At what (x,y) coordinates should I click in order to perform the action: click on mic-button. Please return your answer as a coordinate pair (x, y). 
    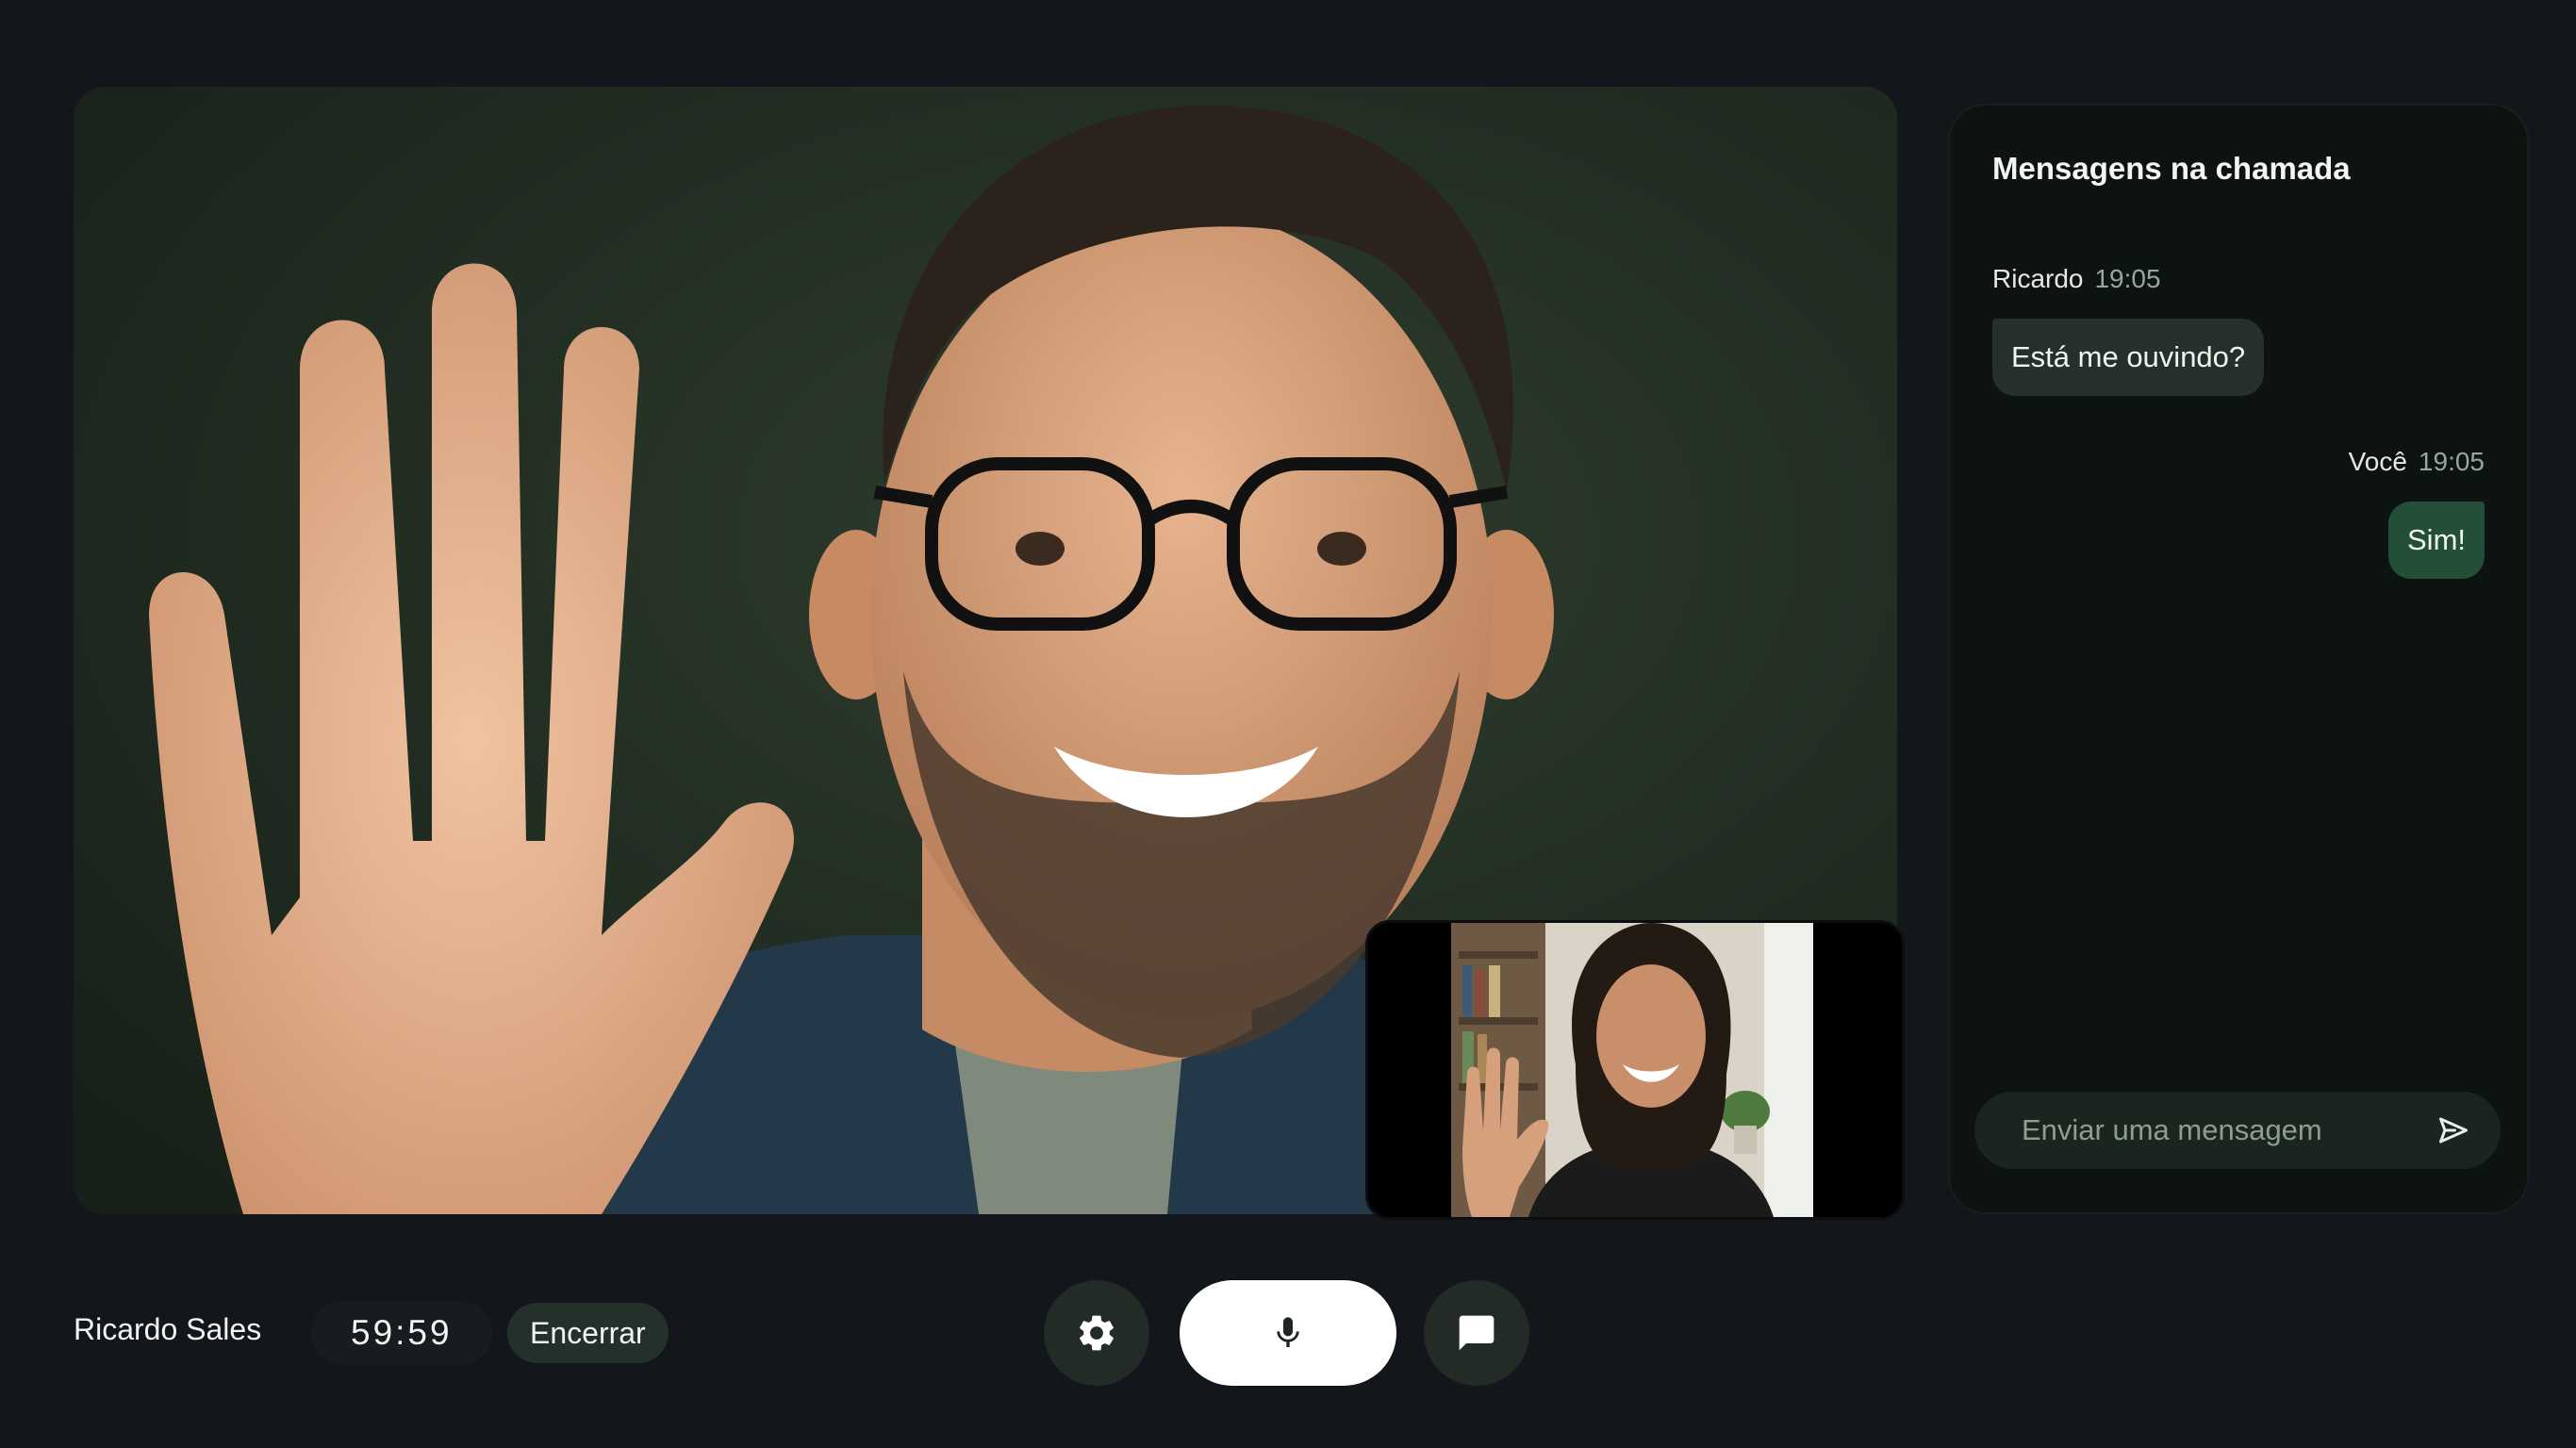
    Looking at the image, I should click on (1288, 1333).